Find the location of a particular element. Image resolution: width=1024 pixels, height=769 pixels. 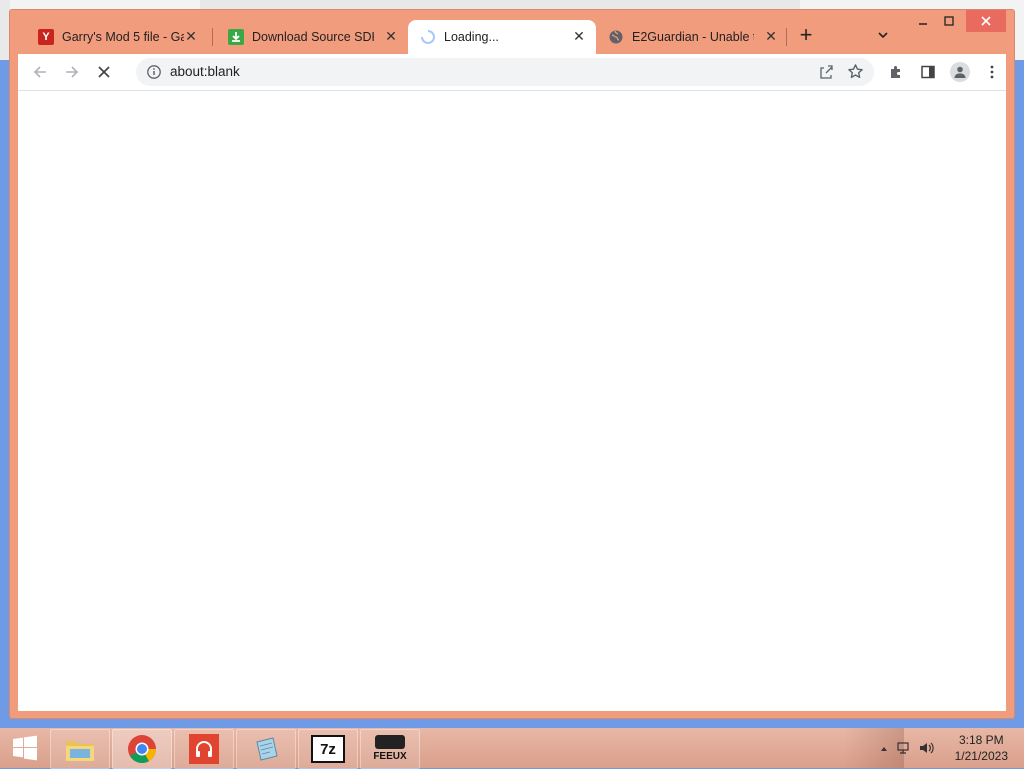

taskbar-file-explorer is located at coordinates (80, 749).